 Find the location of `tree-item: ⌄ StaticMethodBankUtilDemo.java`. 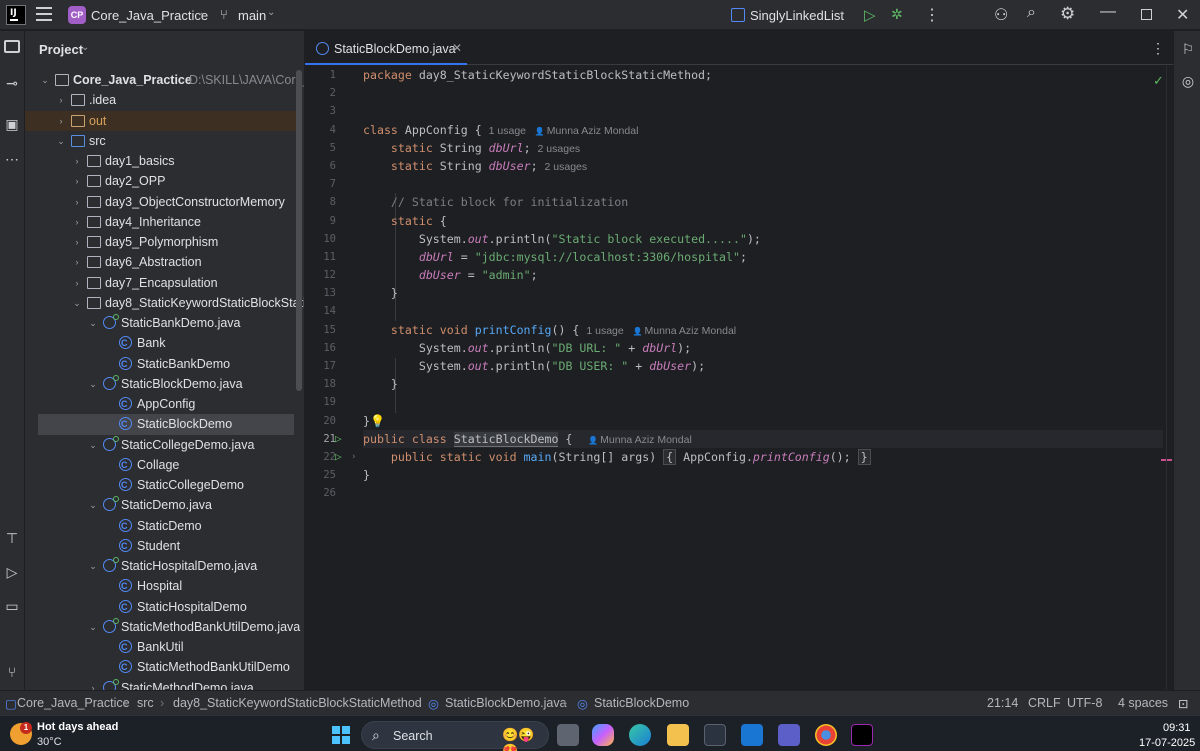

tree-item: ⌄ StaticMethodBankUtilDemo.java is located at coordinates (162, 627).